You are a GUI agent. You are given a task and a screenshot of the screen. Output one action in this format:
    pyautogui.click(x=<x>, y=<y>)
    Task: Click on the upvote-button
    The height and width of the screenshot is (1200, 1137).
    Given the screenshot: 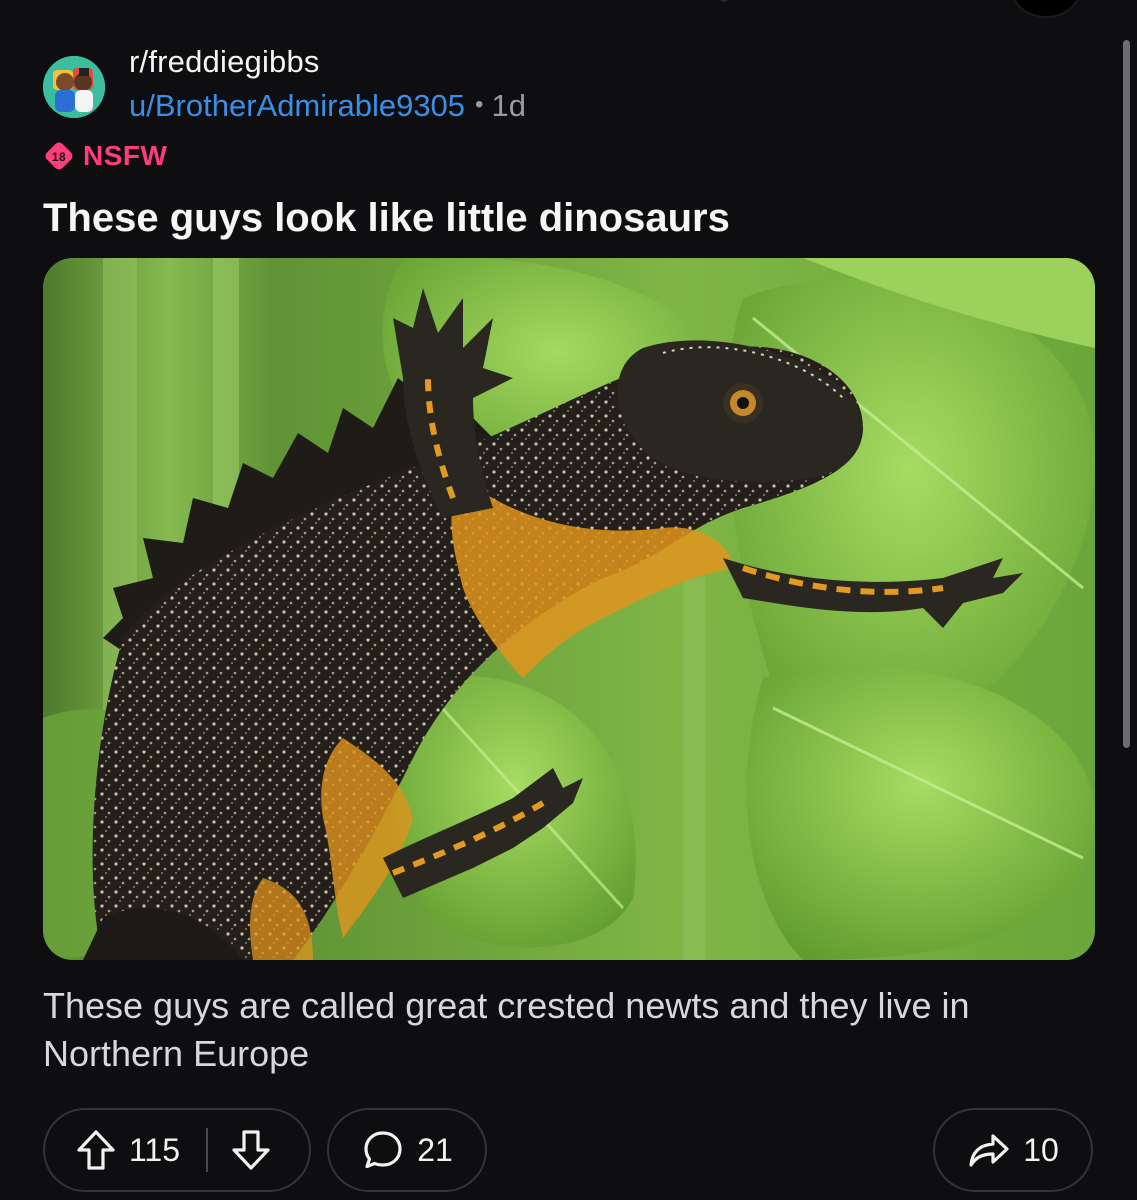 What is the action you would take?
    pyautogui.click(x=96, y=1150)
    